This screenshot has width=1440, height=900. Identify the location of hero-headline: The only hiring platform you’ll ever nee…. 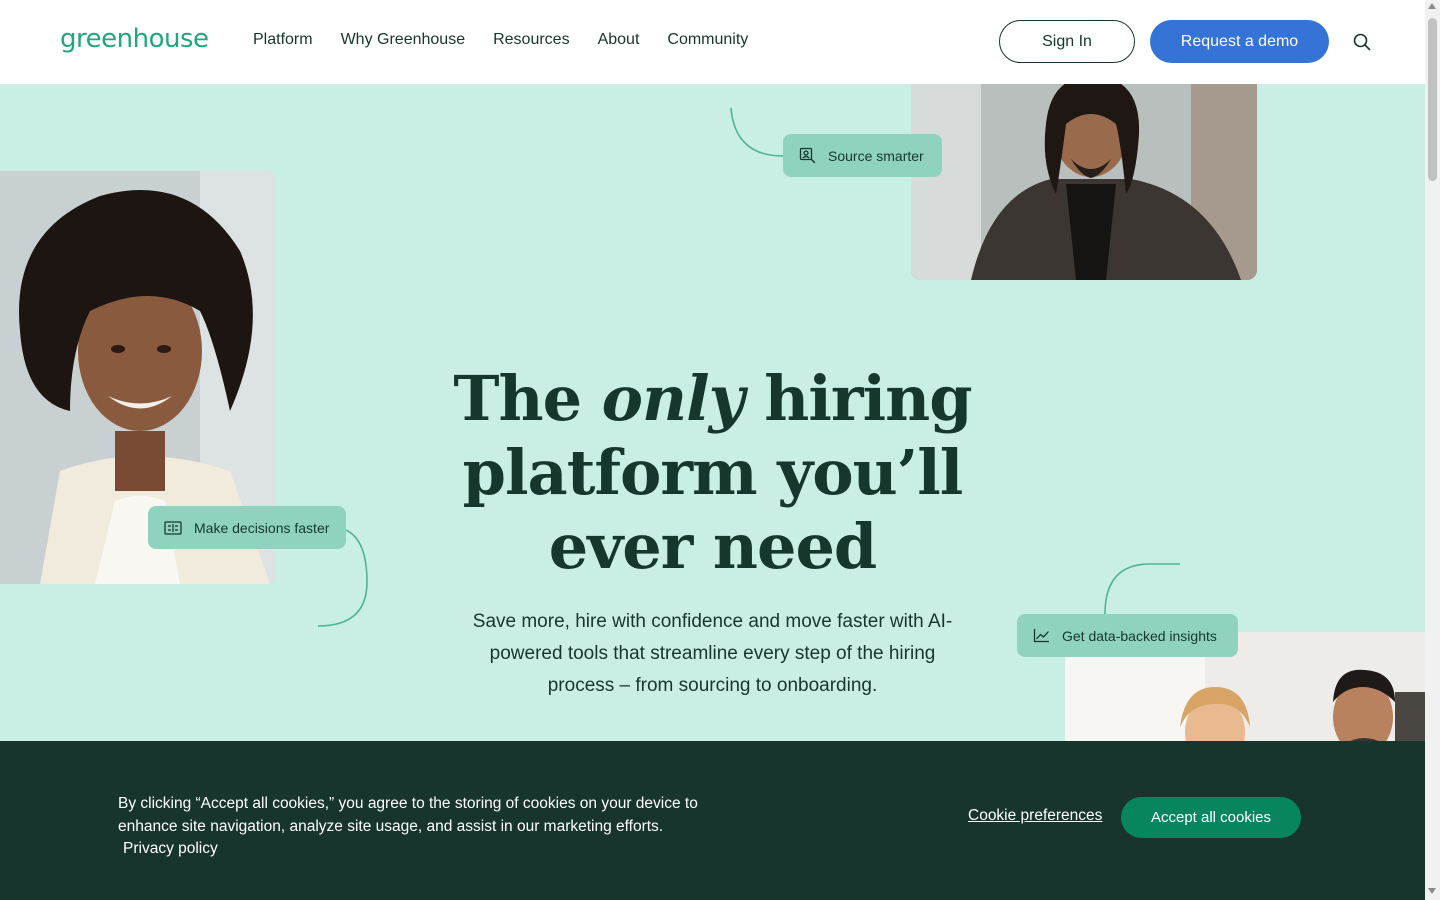
(712, 473).